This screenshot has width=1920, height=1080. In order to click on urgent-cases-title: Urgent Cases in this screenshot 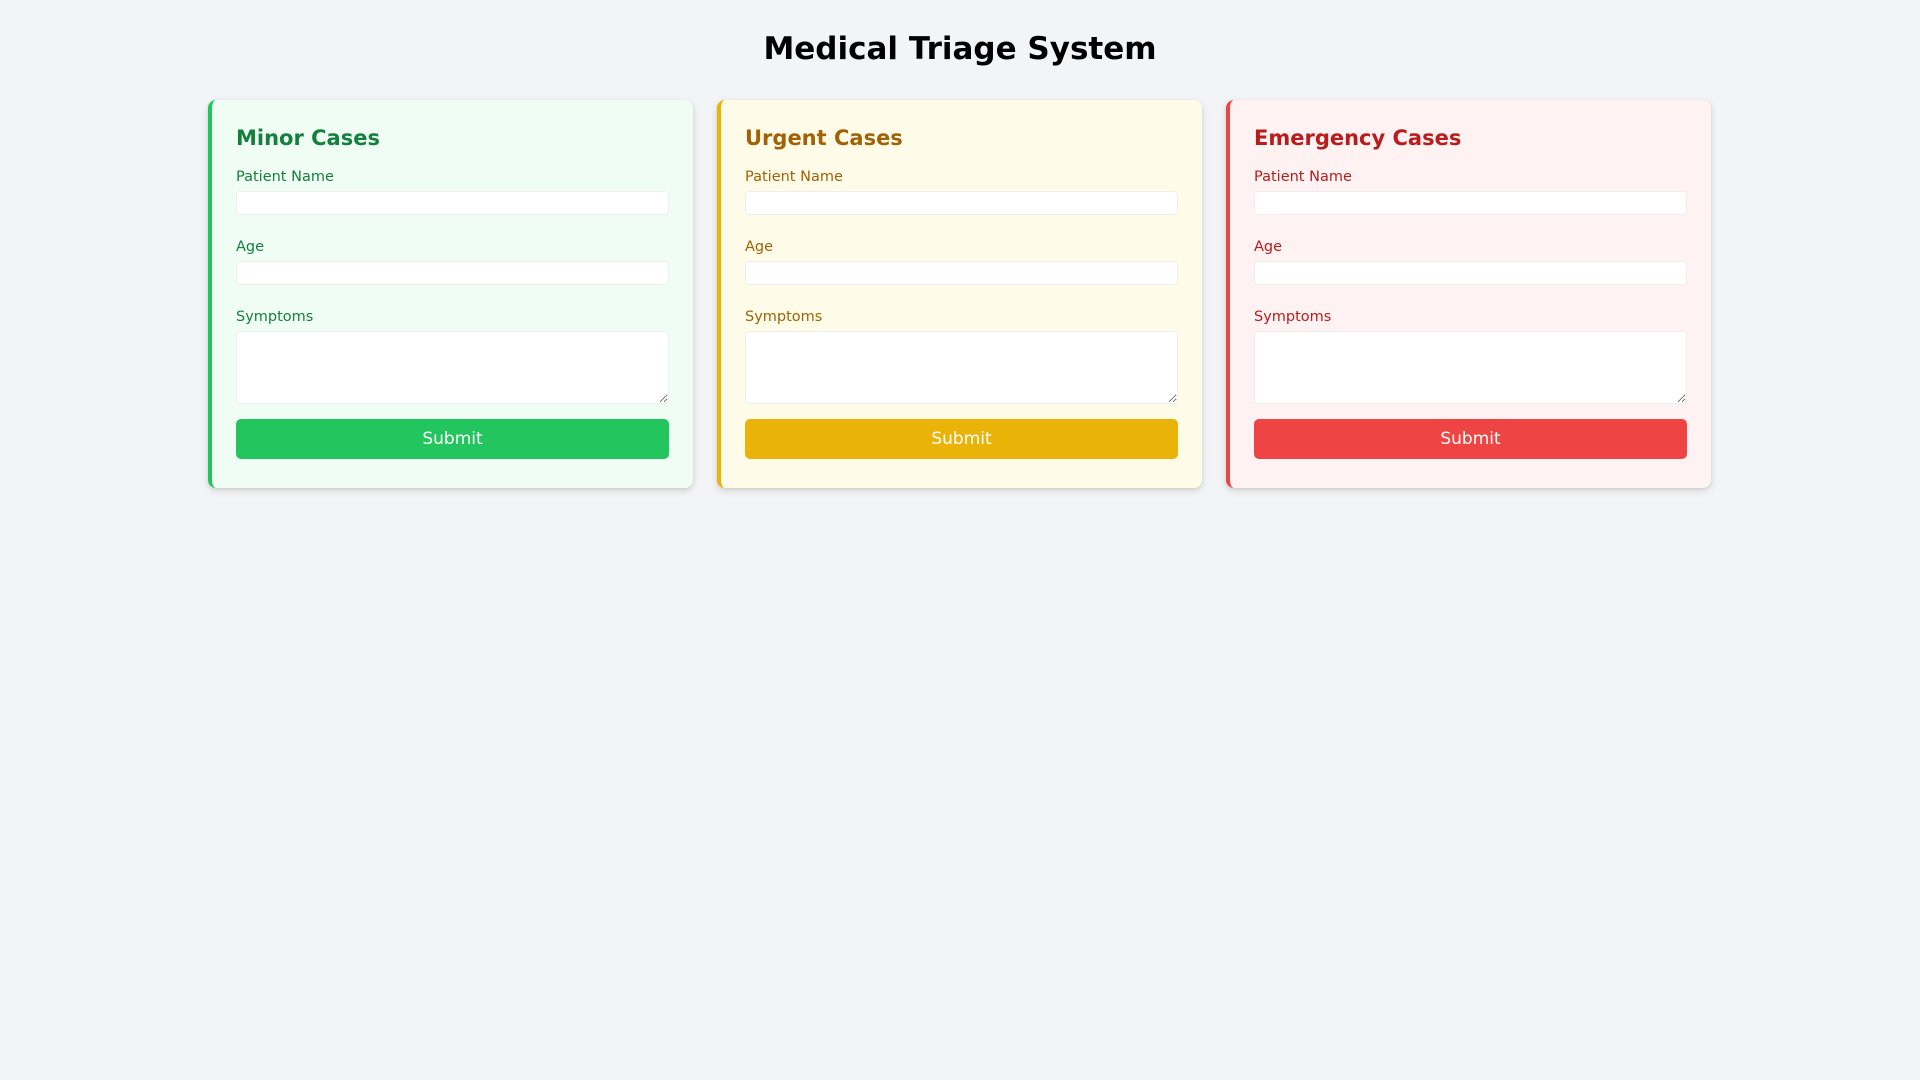, I will do `click(824, 138)`.